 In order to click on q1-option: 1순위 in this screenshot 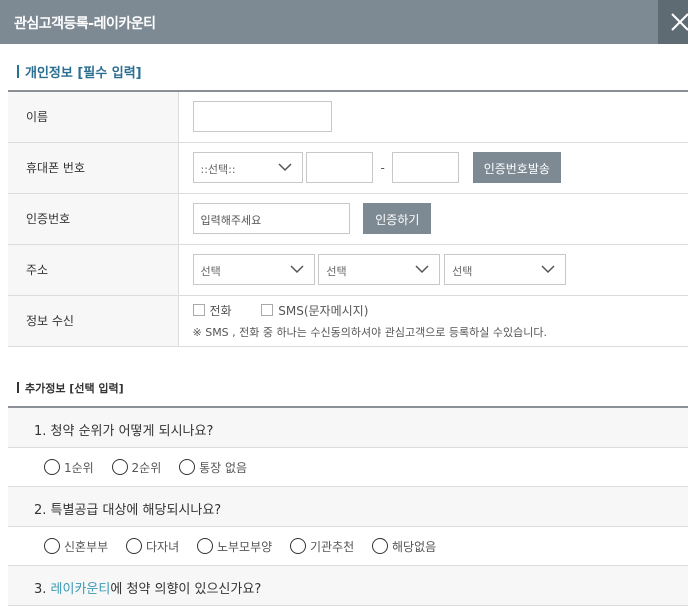, I will do `click(69, 467)`.